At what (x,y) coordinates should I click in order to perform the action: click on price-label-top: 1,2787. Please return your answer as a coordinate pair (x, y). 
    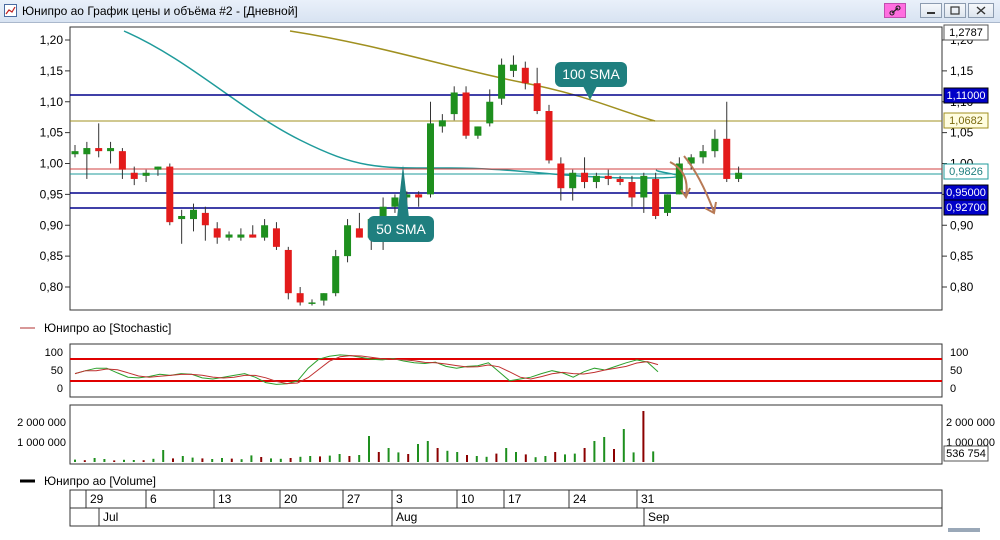
    Looking at the image, I should click on (966, 33).